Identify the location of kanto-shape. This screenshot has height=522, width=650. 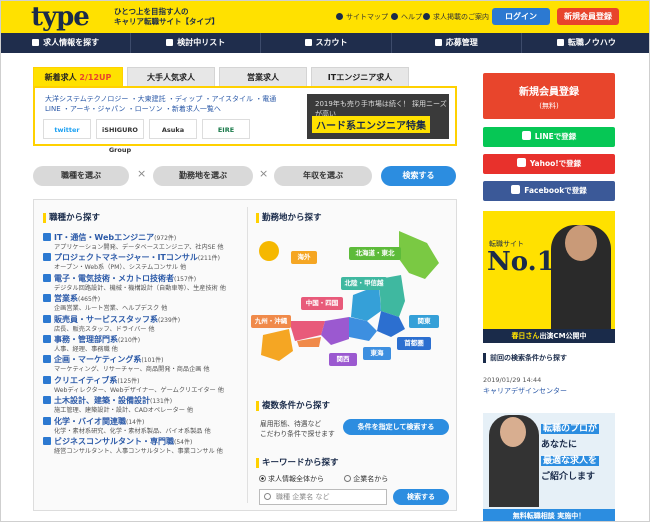
(391, 324).